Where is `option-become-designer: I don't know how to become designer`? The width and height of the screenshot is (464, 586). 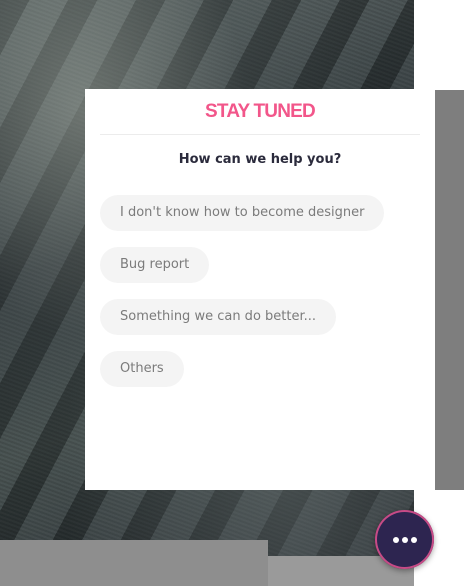 option-become-designer: I don't know how to become designer is located at coordinates (242, 213).